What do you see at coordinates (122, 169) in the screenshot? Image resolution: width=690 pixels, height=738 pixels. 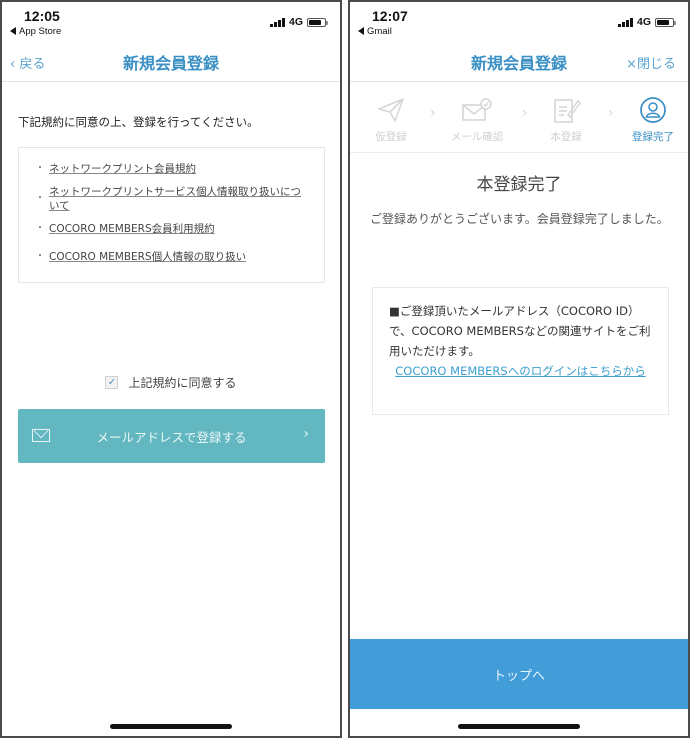 I see `terms-link: ネットワークプリント会員規約` at bounding box center [122, 169].